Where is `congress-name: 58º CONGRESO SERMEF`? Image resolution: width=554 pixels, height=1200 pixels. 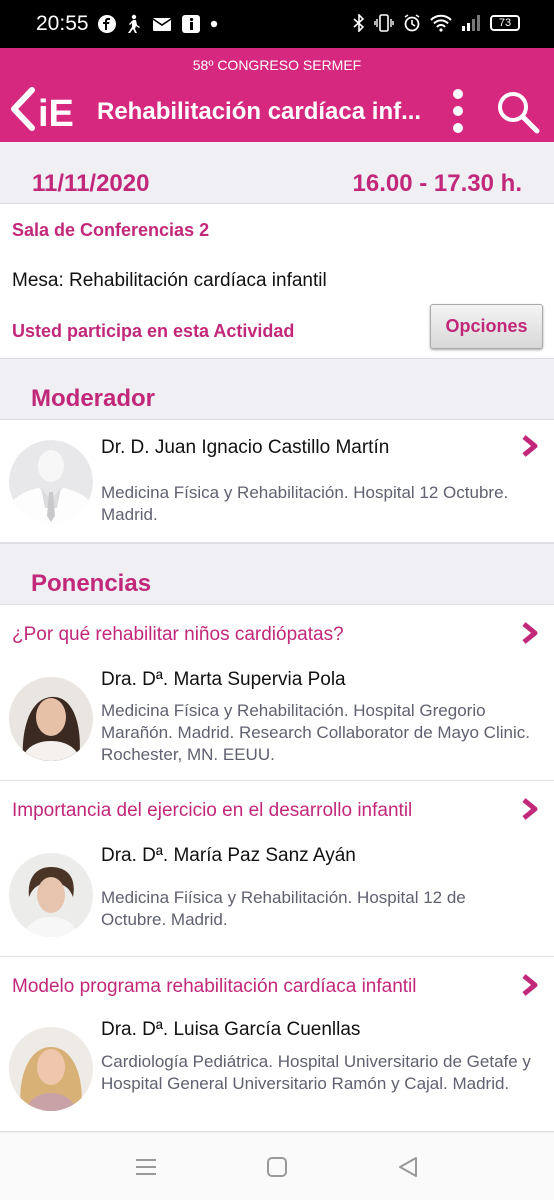 congress-name: 58º CONGRESO SERMEF is located at coordinates (277, 65).